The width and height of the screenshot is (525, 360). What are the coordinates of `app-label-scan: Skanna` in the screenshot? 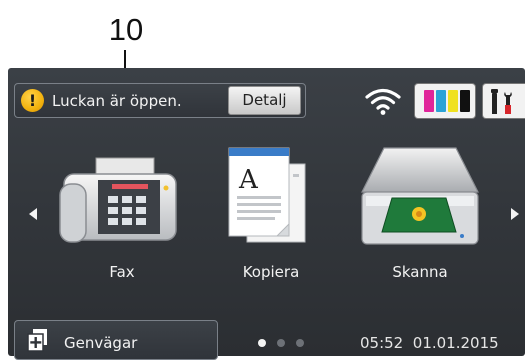 It's located at (420, 272).